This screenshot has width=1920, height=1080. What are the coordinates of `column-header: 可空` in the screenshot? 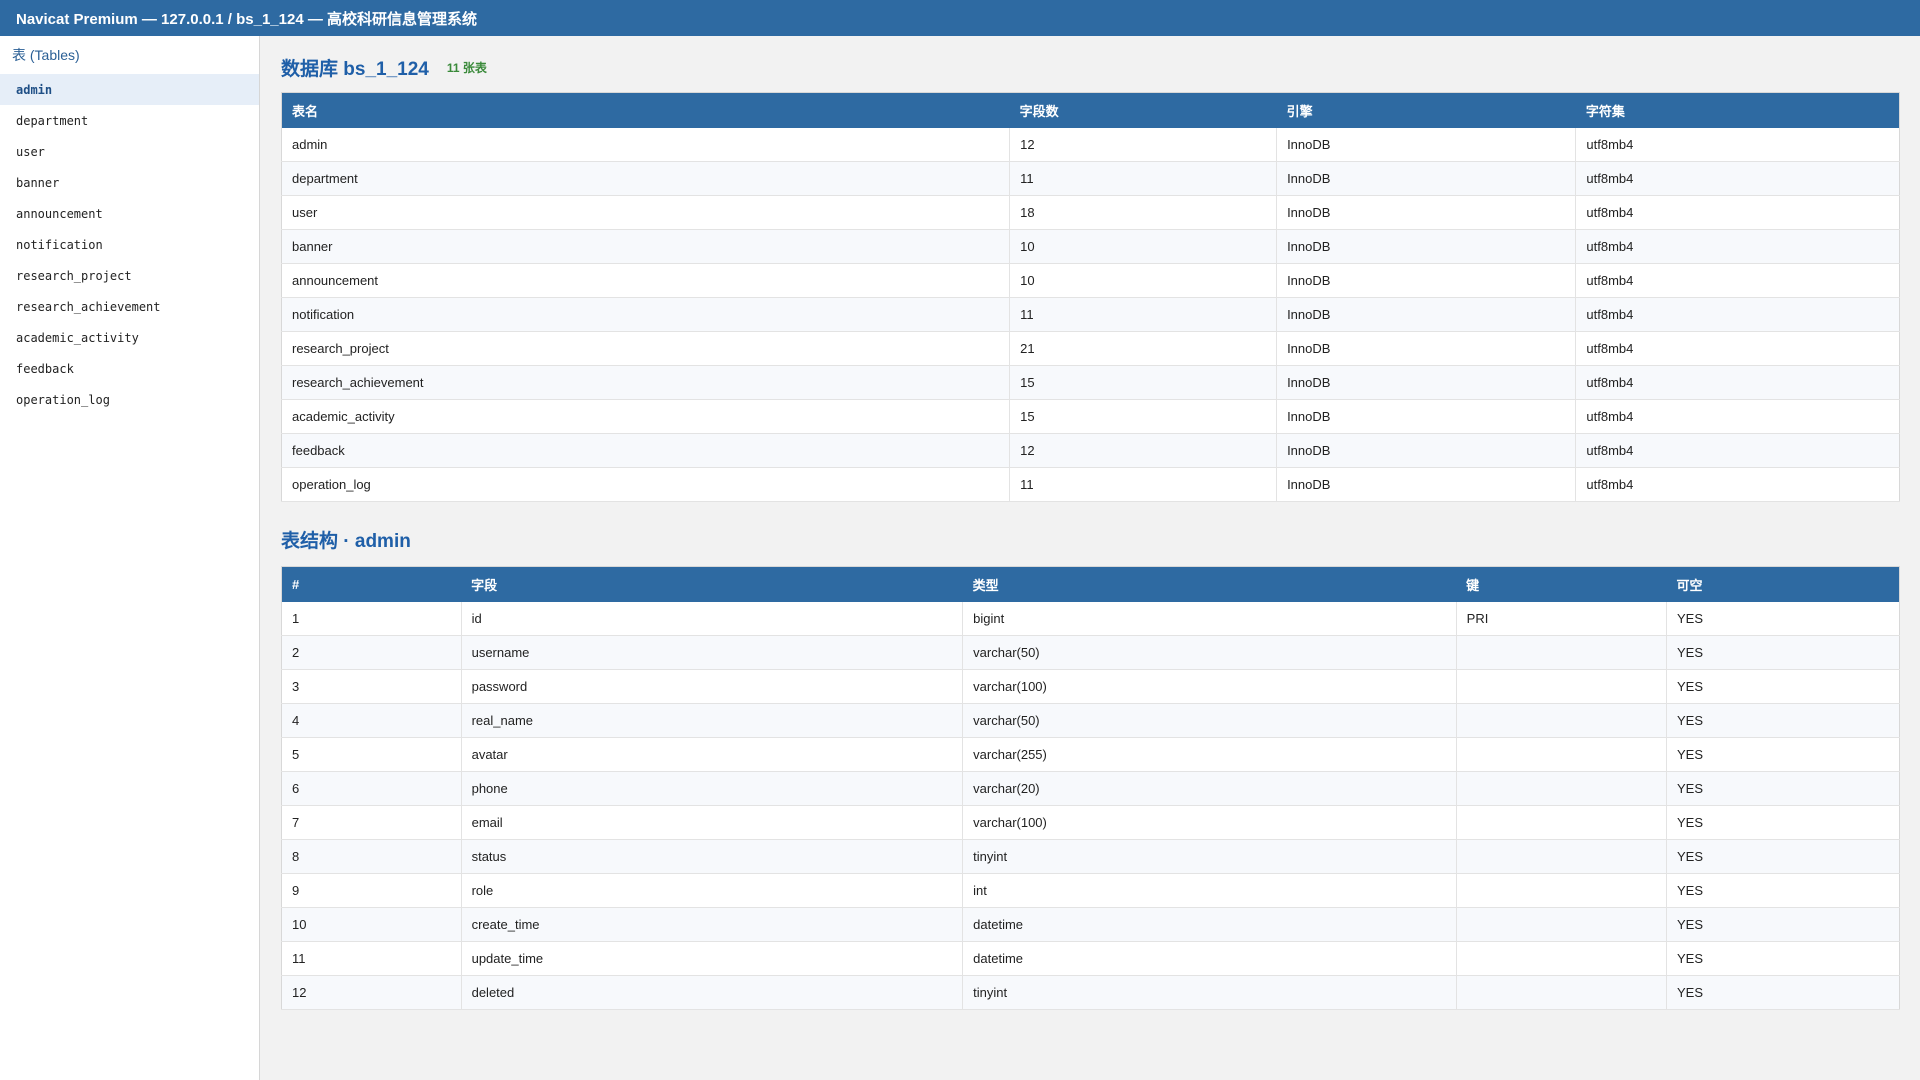 It's located at (1783, 584).